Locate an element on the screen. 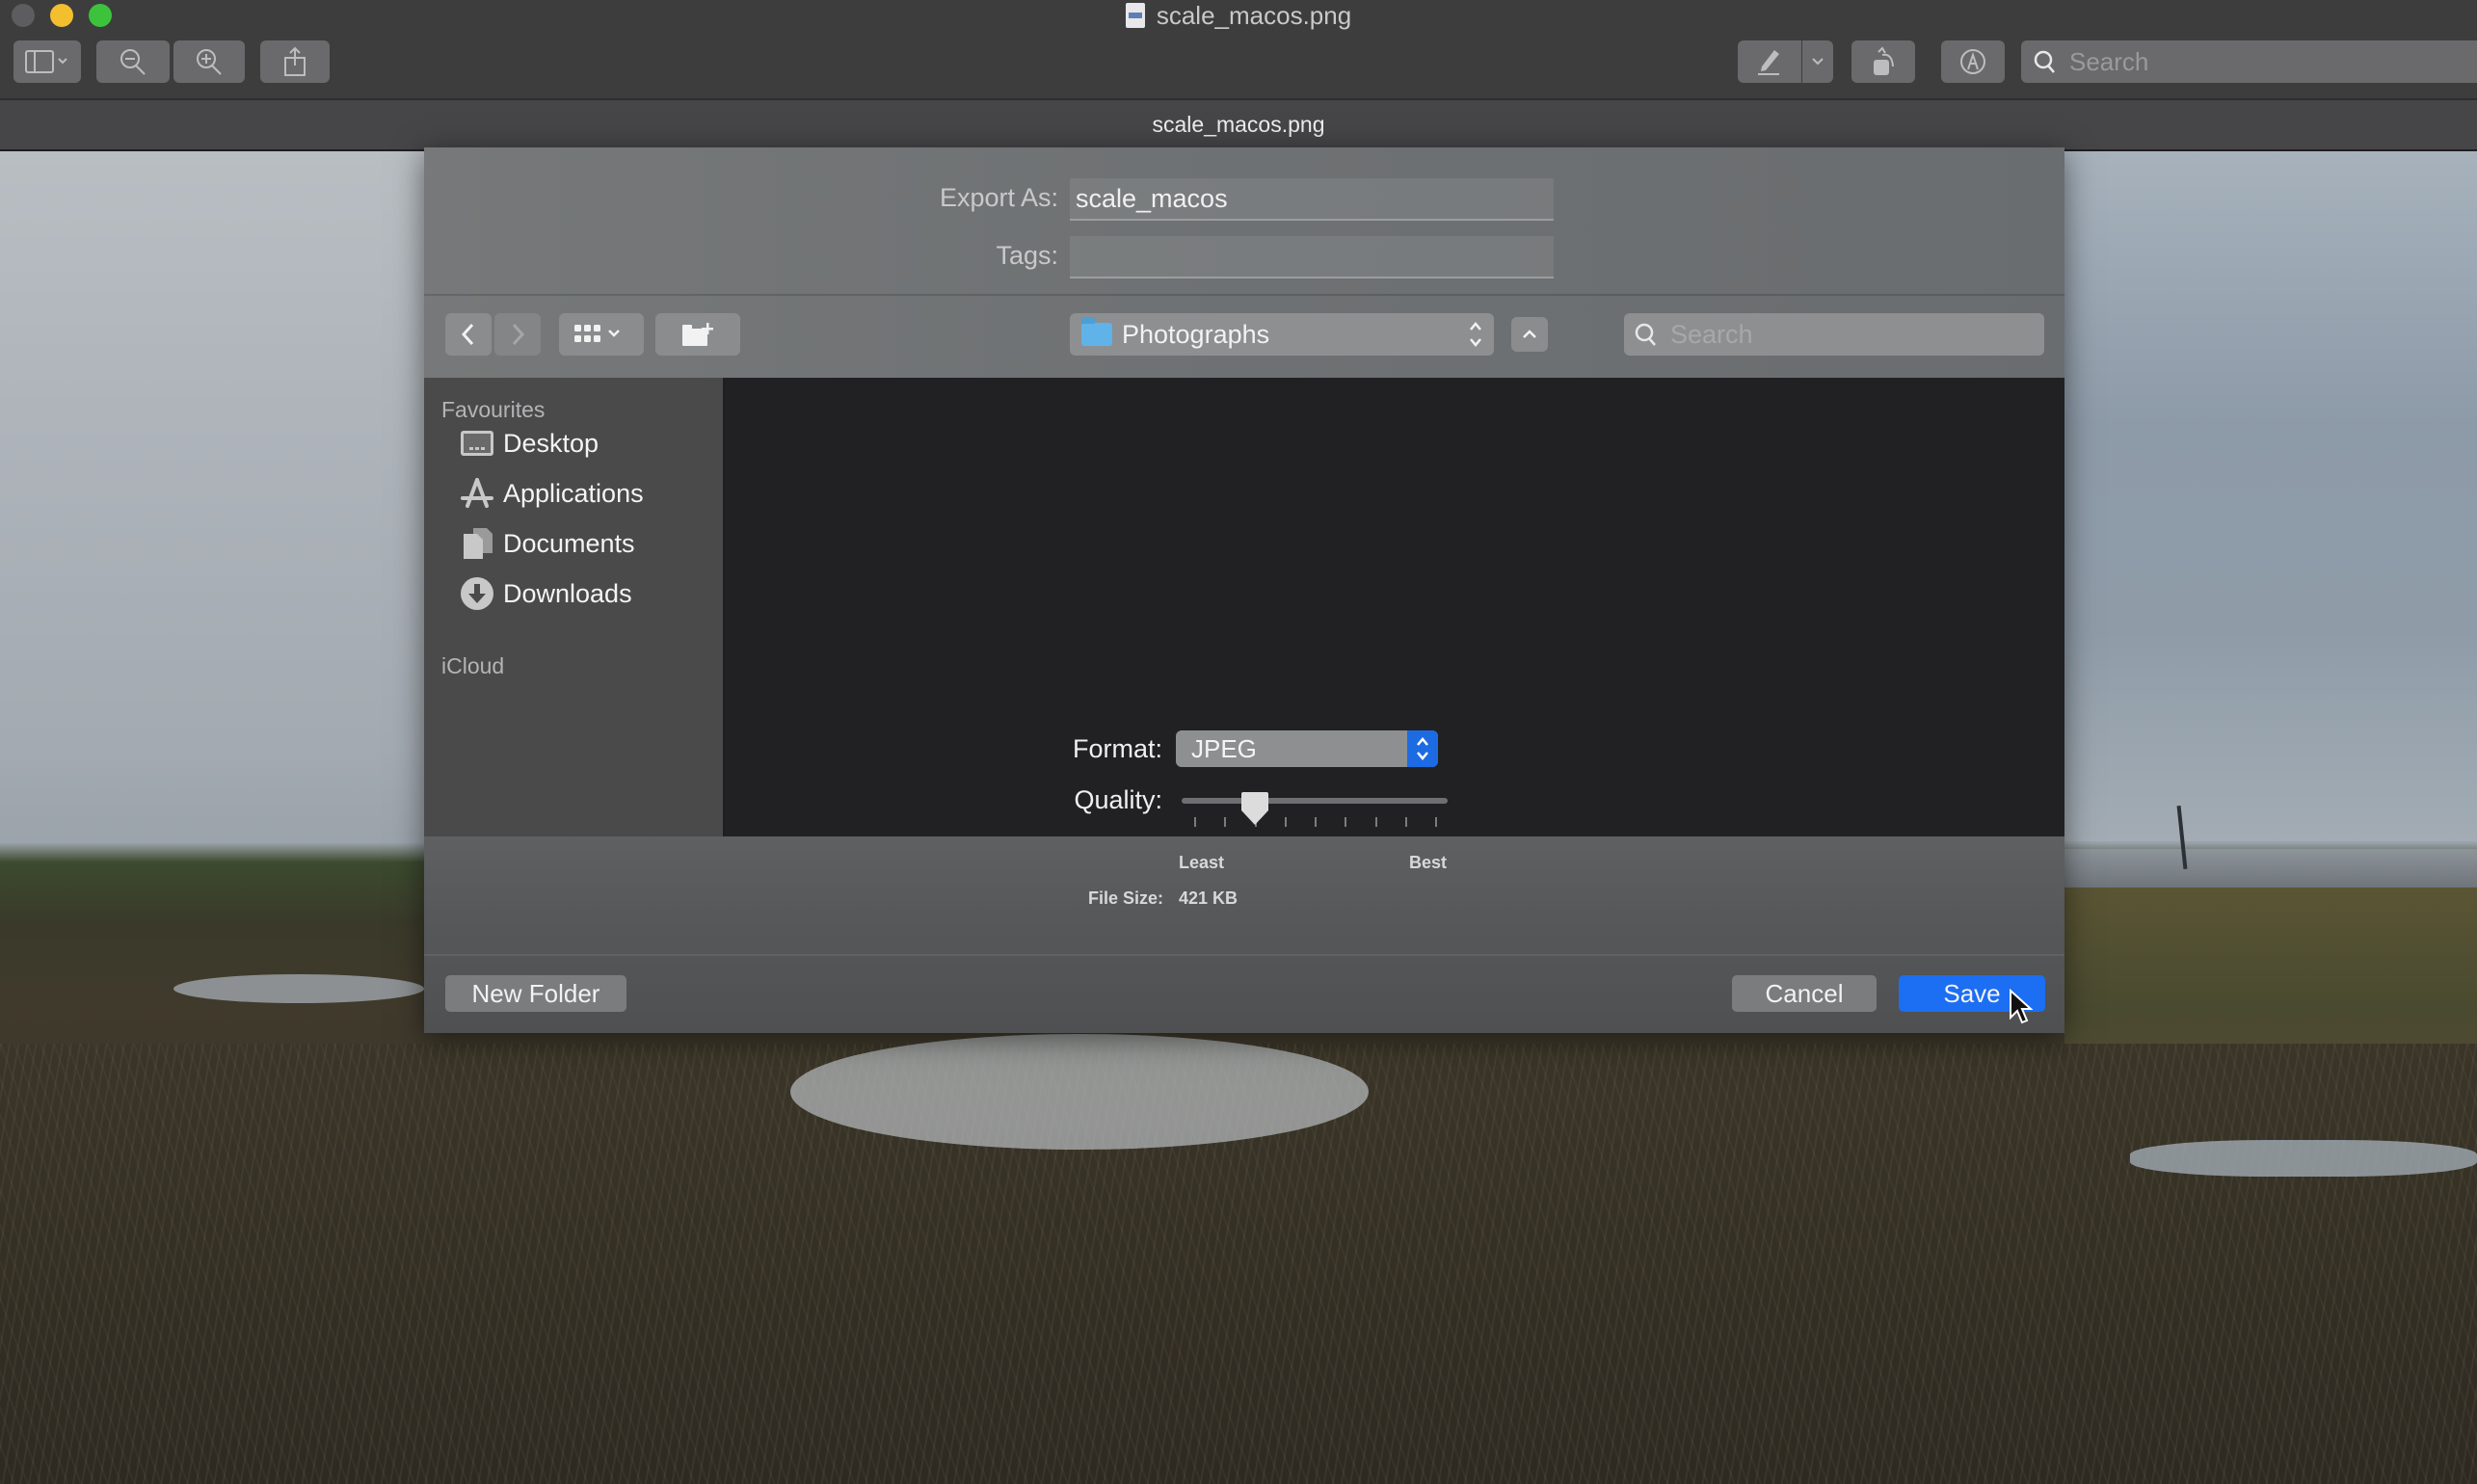 The image size is (2477, 1484). desktop-icon is located at coordinates (477, 443).